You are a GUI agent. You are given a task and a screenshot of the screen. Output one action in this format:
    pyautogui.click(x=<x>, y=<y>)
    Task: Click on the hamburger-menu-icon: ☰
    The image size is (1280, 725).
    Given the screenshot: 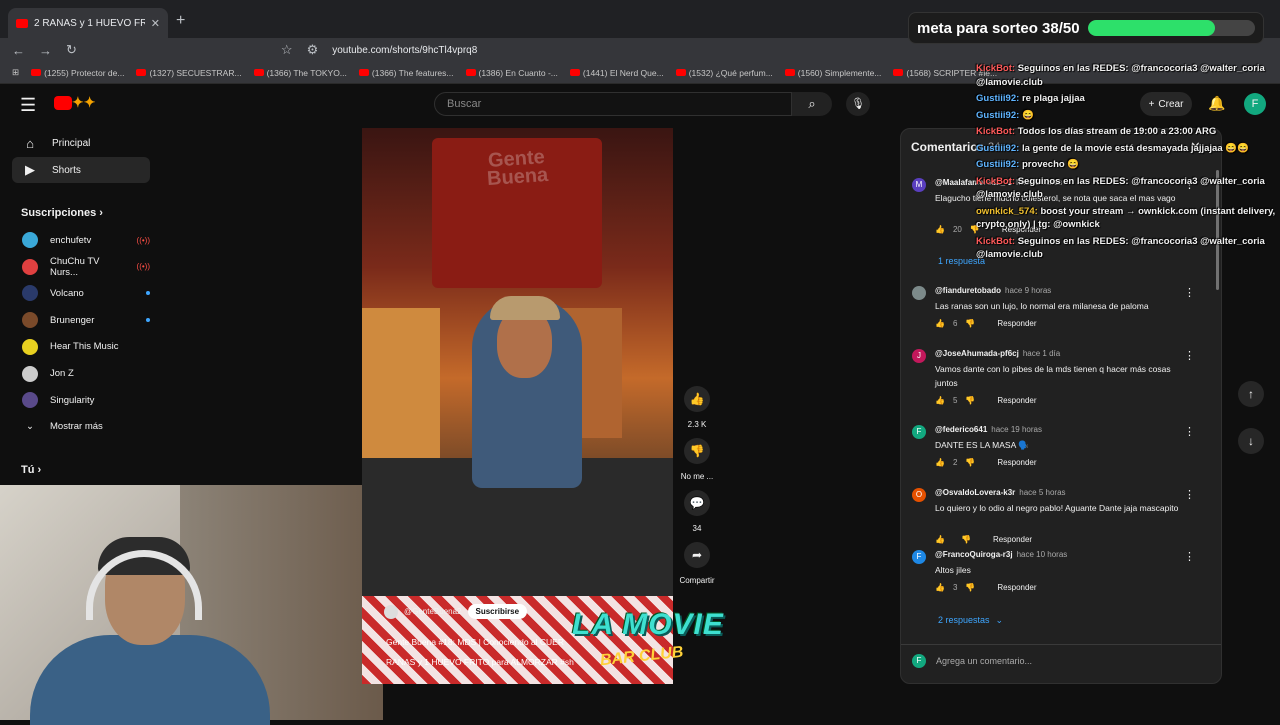 What is the action you would take?
    pyautogui.click(x=28, y=105)
    